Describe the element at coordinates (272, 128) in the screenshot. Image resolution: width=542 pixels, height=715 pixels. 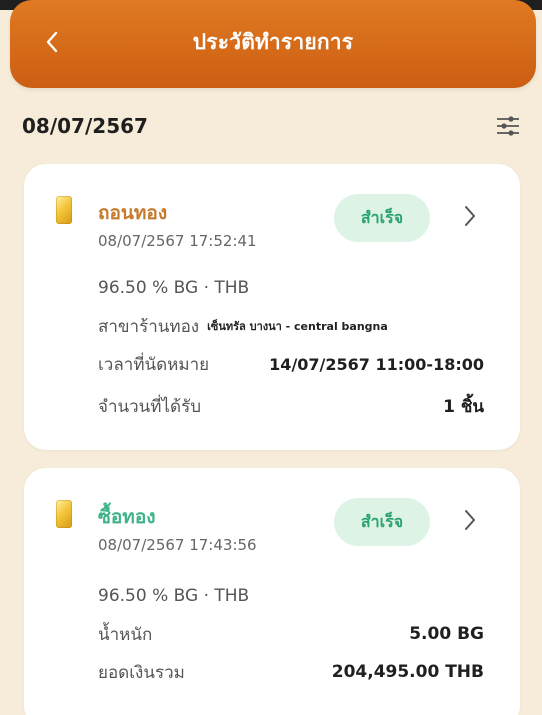
I see `date-group-header: 08/07/2567` at that location.